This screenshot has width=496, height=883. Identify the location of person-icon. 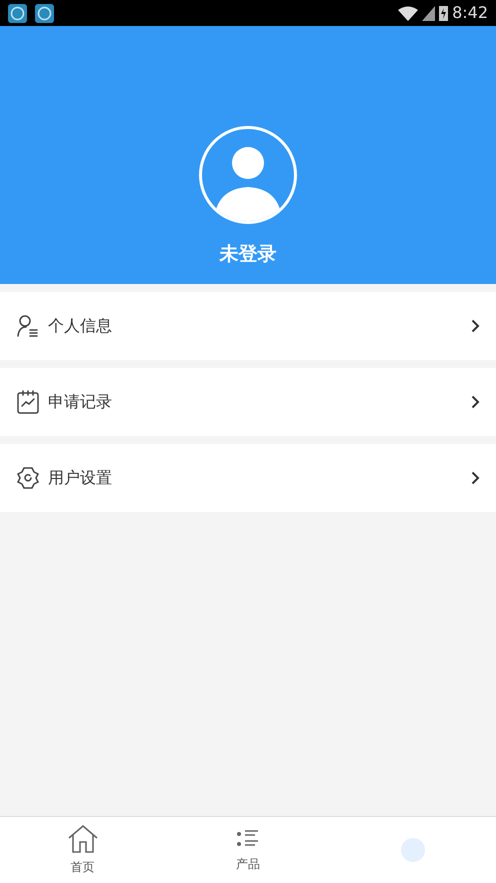
(28, 326).